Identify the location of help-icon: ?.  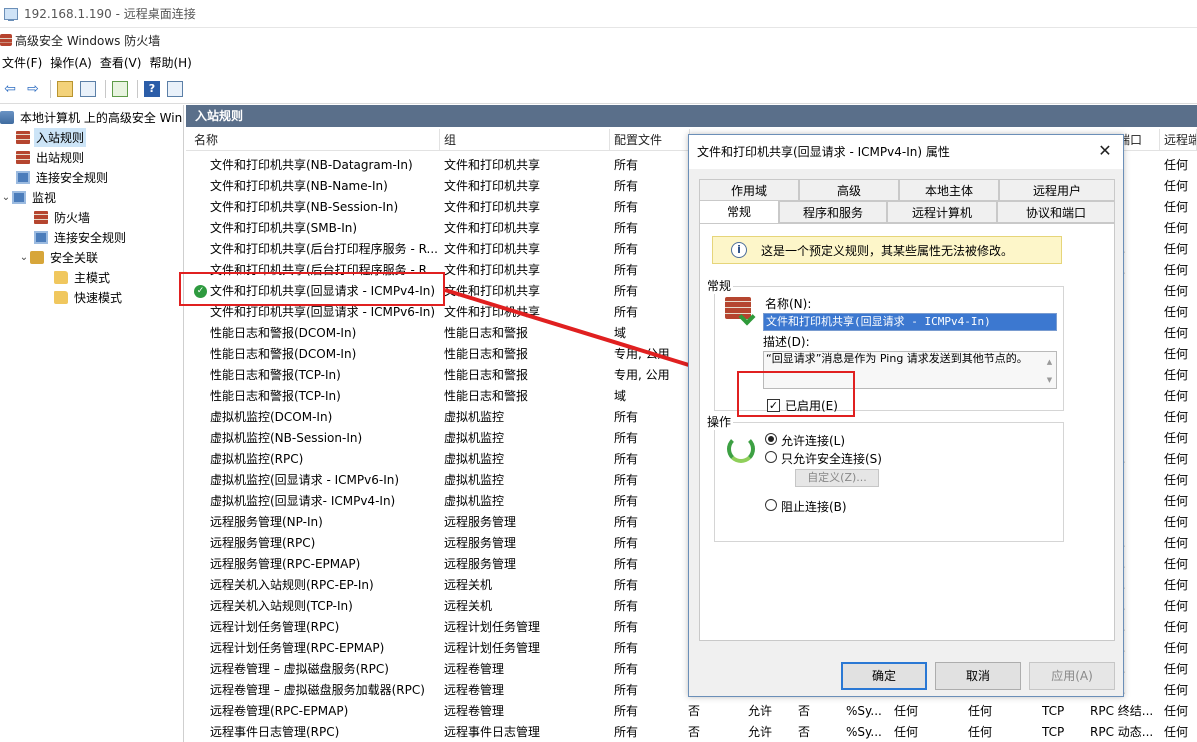
(152, 89).